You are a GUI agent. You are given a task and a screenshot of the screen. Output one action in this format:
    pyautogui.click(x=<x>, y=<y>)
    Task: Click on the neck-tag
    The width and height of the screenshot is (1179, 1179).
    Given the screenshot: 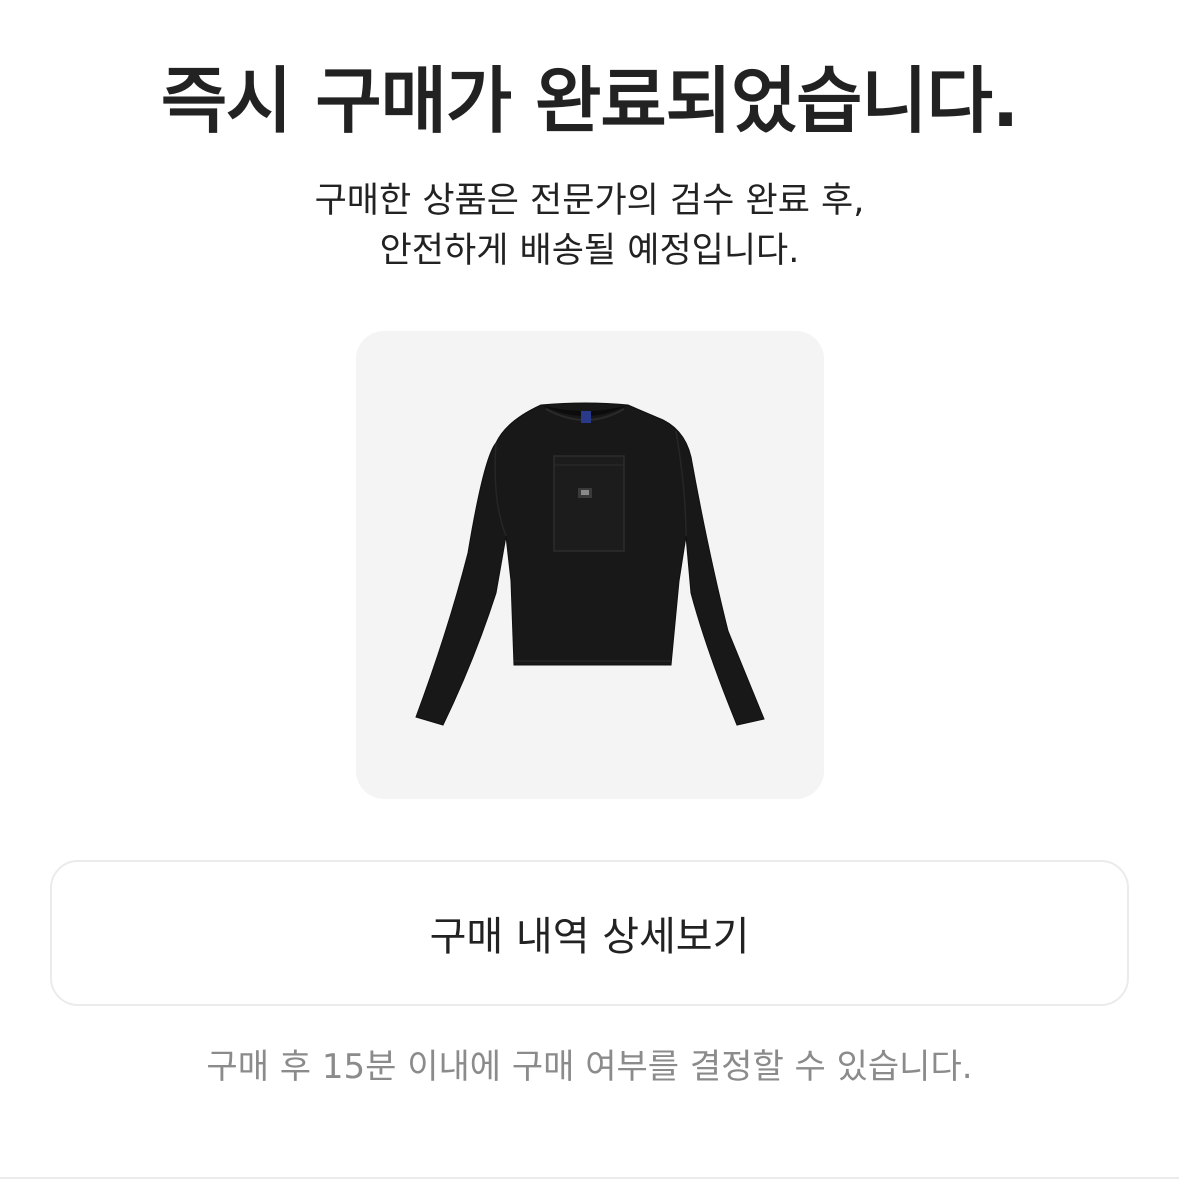 What is the action you would take?
    pyautogui.click(x=586, y=417)
    